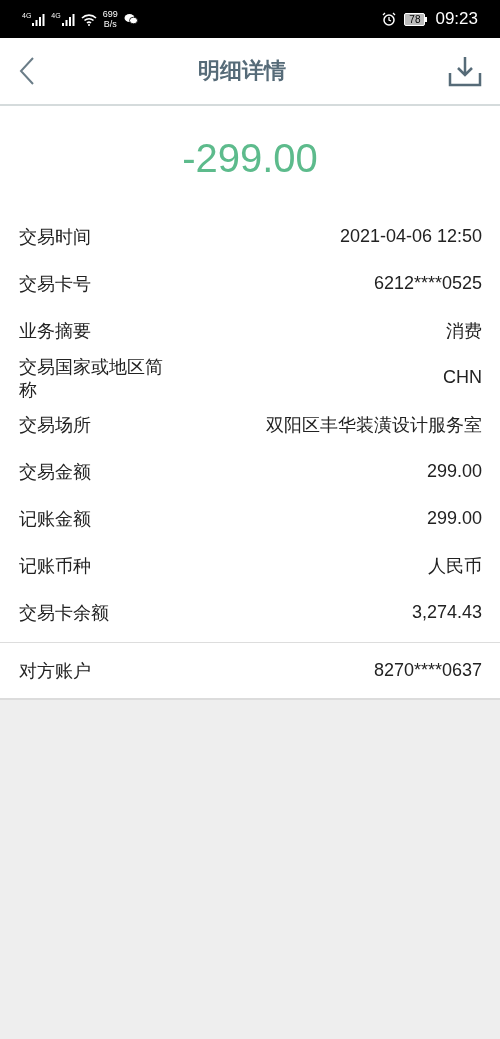 Image resolution: width=500 pixels, height=1039 pixels. I want to click on field-label: 交易卡号, so click(55, 283).